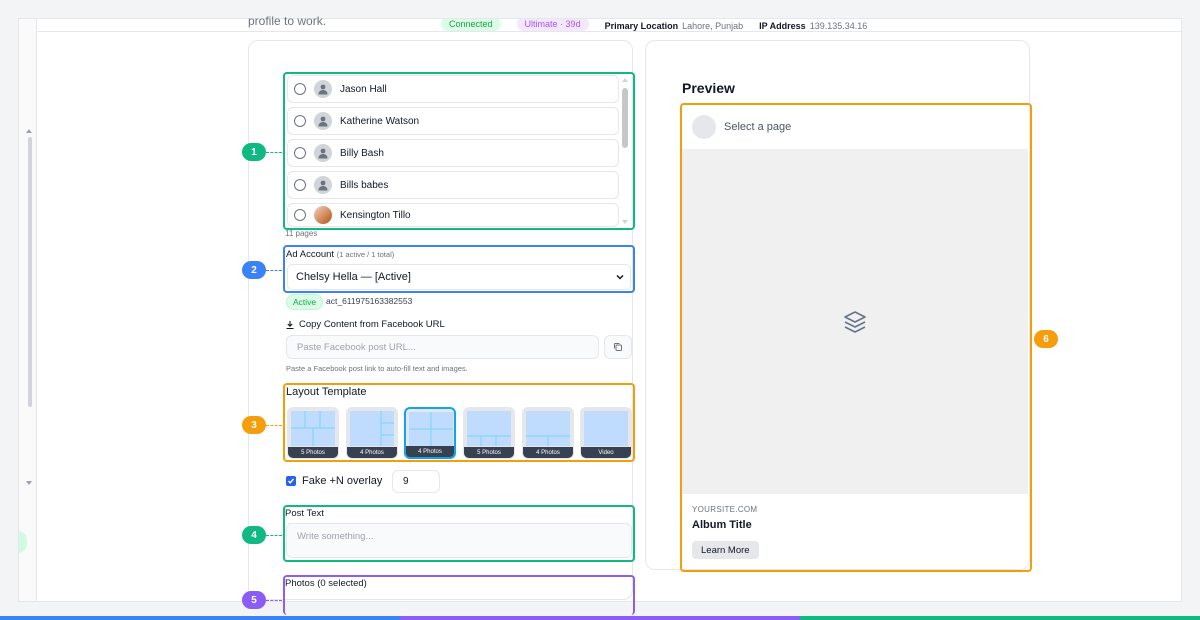 The width and height of the screenshot is (1200, 620). What do you see at coordinates (342, 481) in the screenshot?
I see `fake-overlay-label: Fake +N overlay` at bounding box center [342, 481].